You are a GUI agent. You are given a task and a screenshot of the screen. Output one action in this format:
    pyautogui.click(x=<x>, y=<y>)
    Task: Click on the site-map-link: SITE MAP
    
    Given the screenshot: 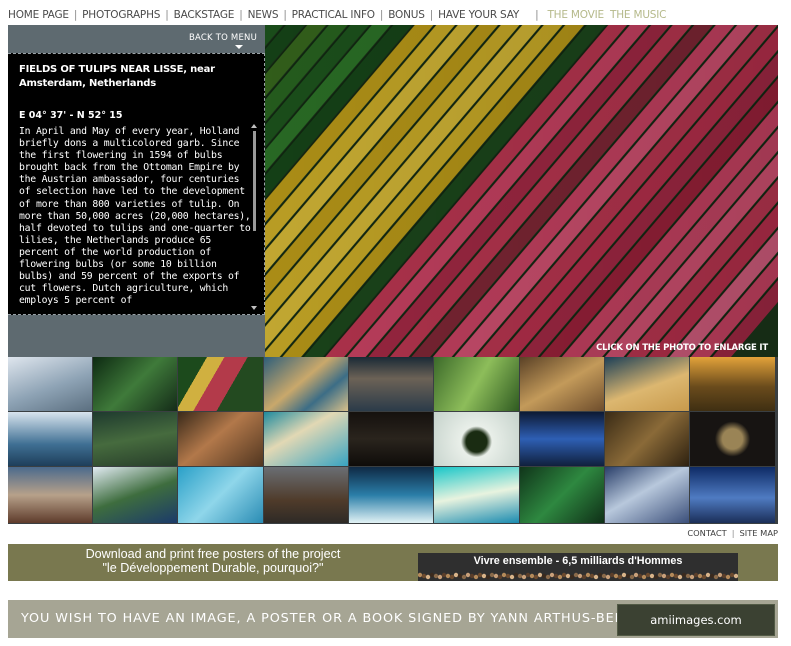 What is the action you would take?
    pyautogui.click(x=759, y=533)
    